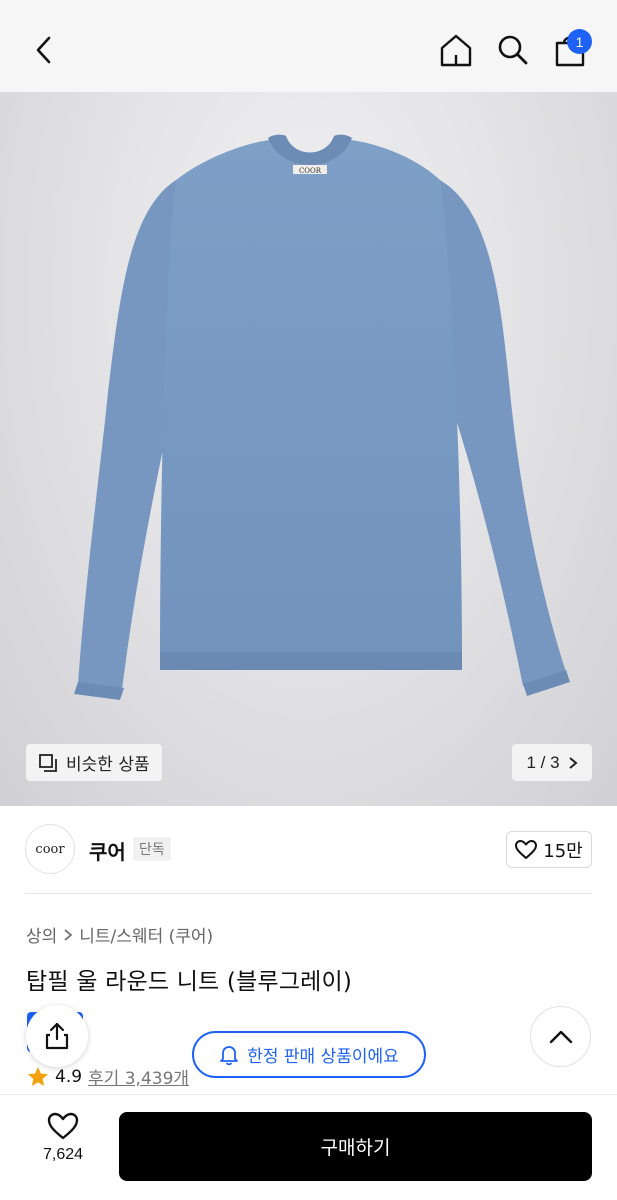 This screenshot has width=617, height=1200. What do you see at coordinates (48, 762) in the screenshot?
I see `copy-squares-icon` at bounding box center [48, 762].